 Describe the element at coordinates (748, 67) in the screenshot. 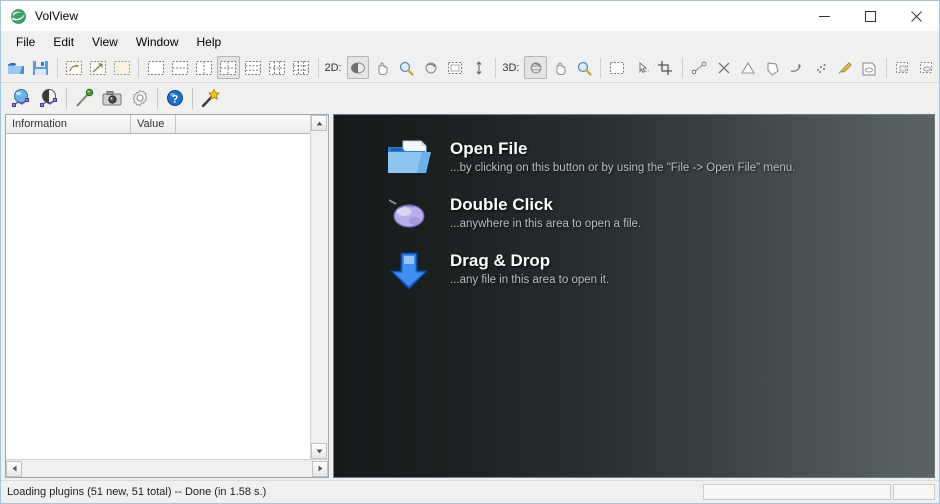

I see `angle-measure-button` at that location.